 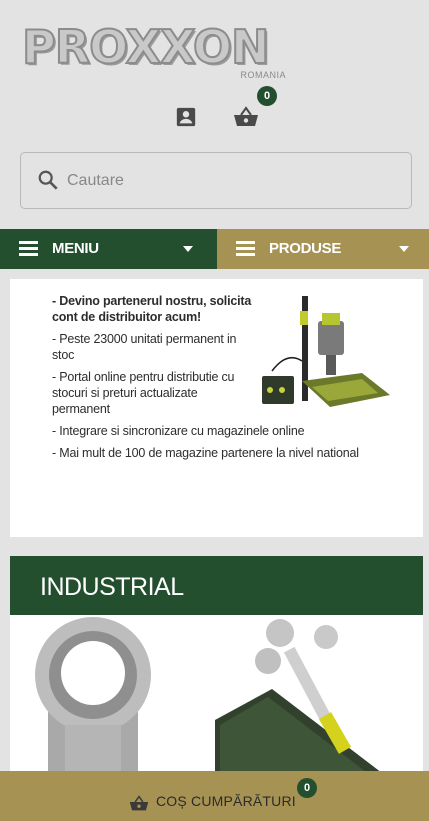 I want to click on proxxon-logo: PROXXON ROMANIA, so click(x=156, y=52).